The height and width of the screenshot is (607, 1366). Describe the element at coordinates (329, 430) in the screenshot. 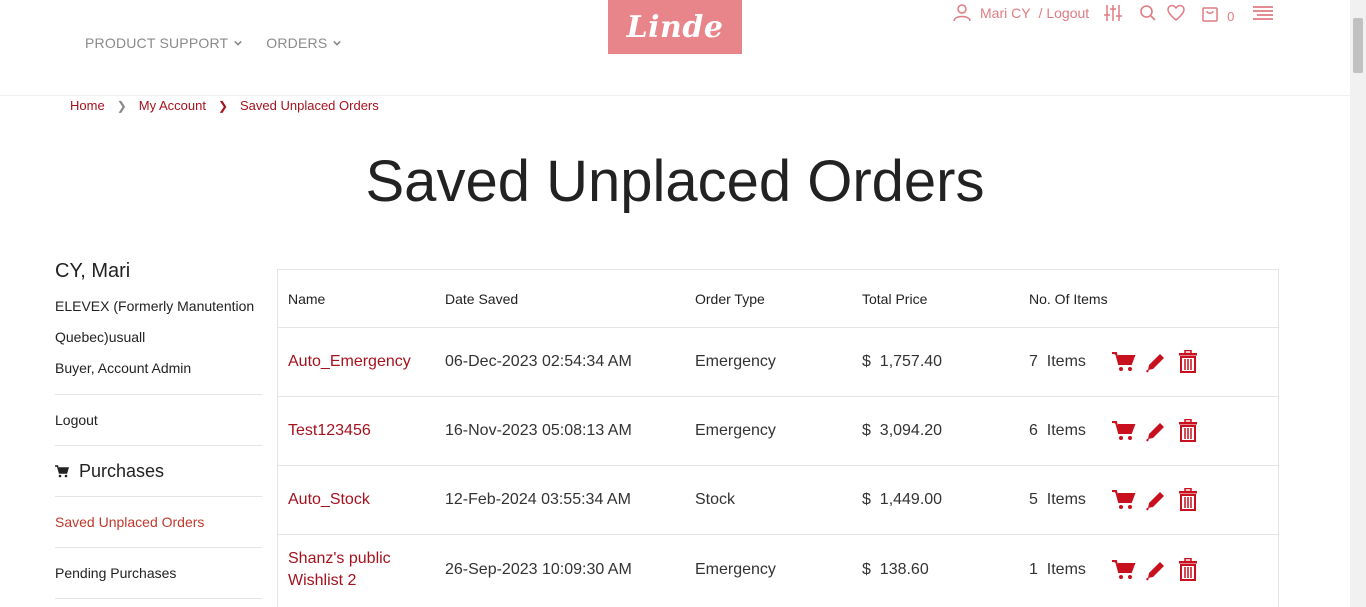

I see `order-name-link: Test123456` at that location.